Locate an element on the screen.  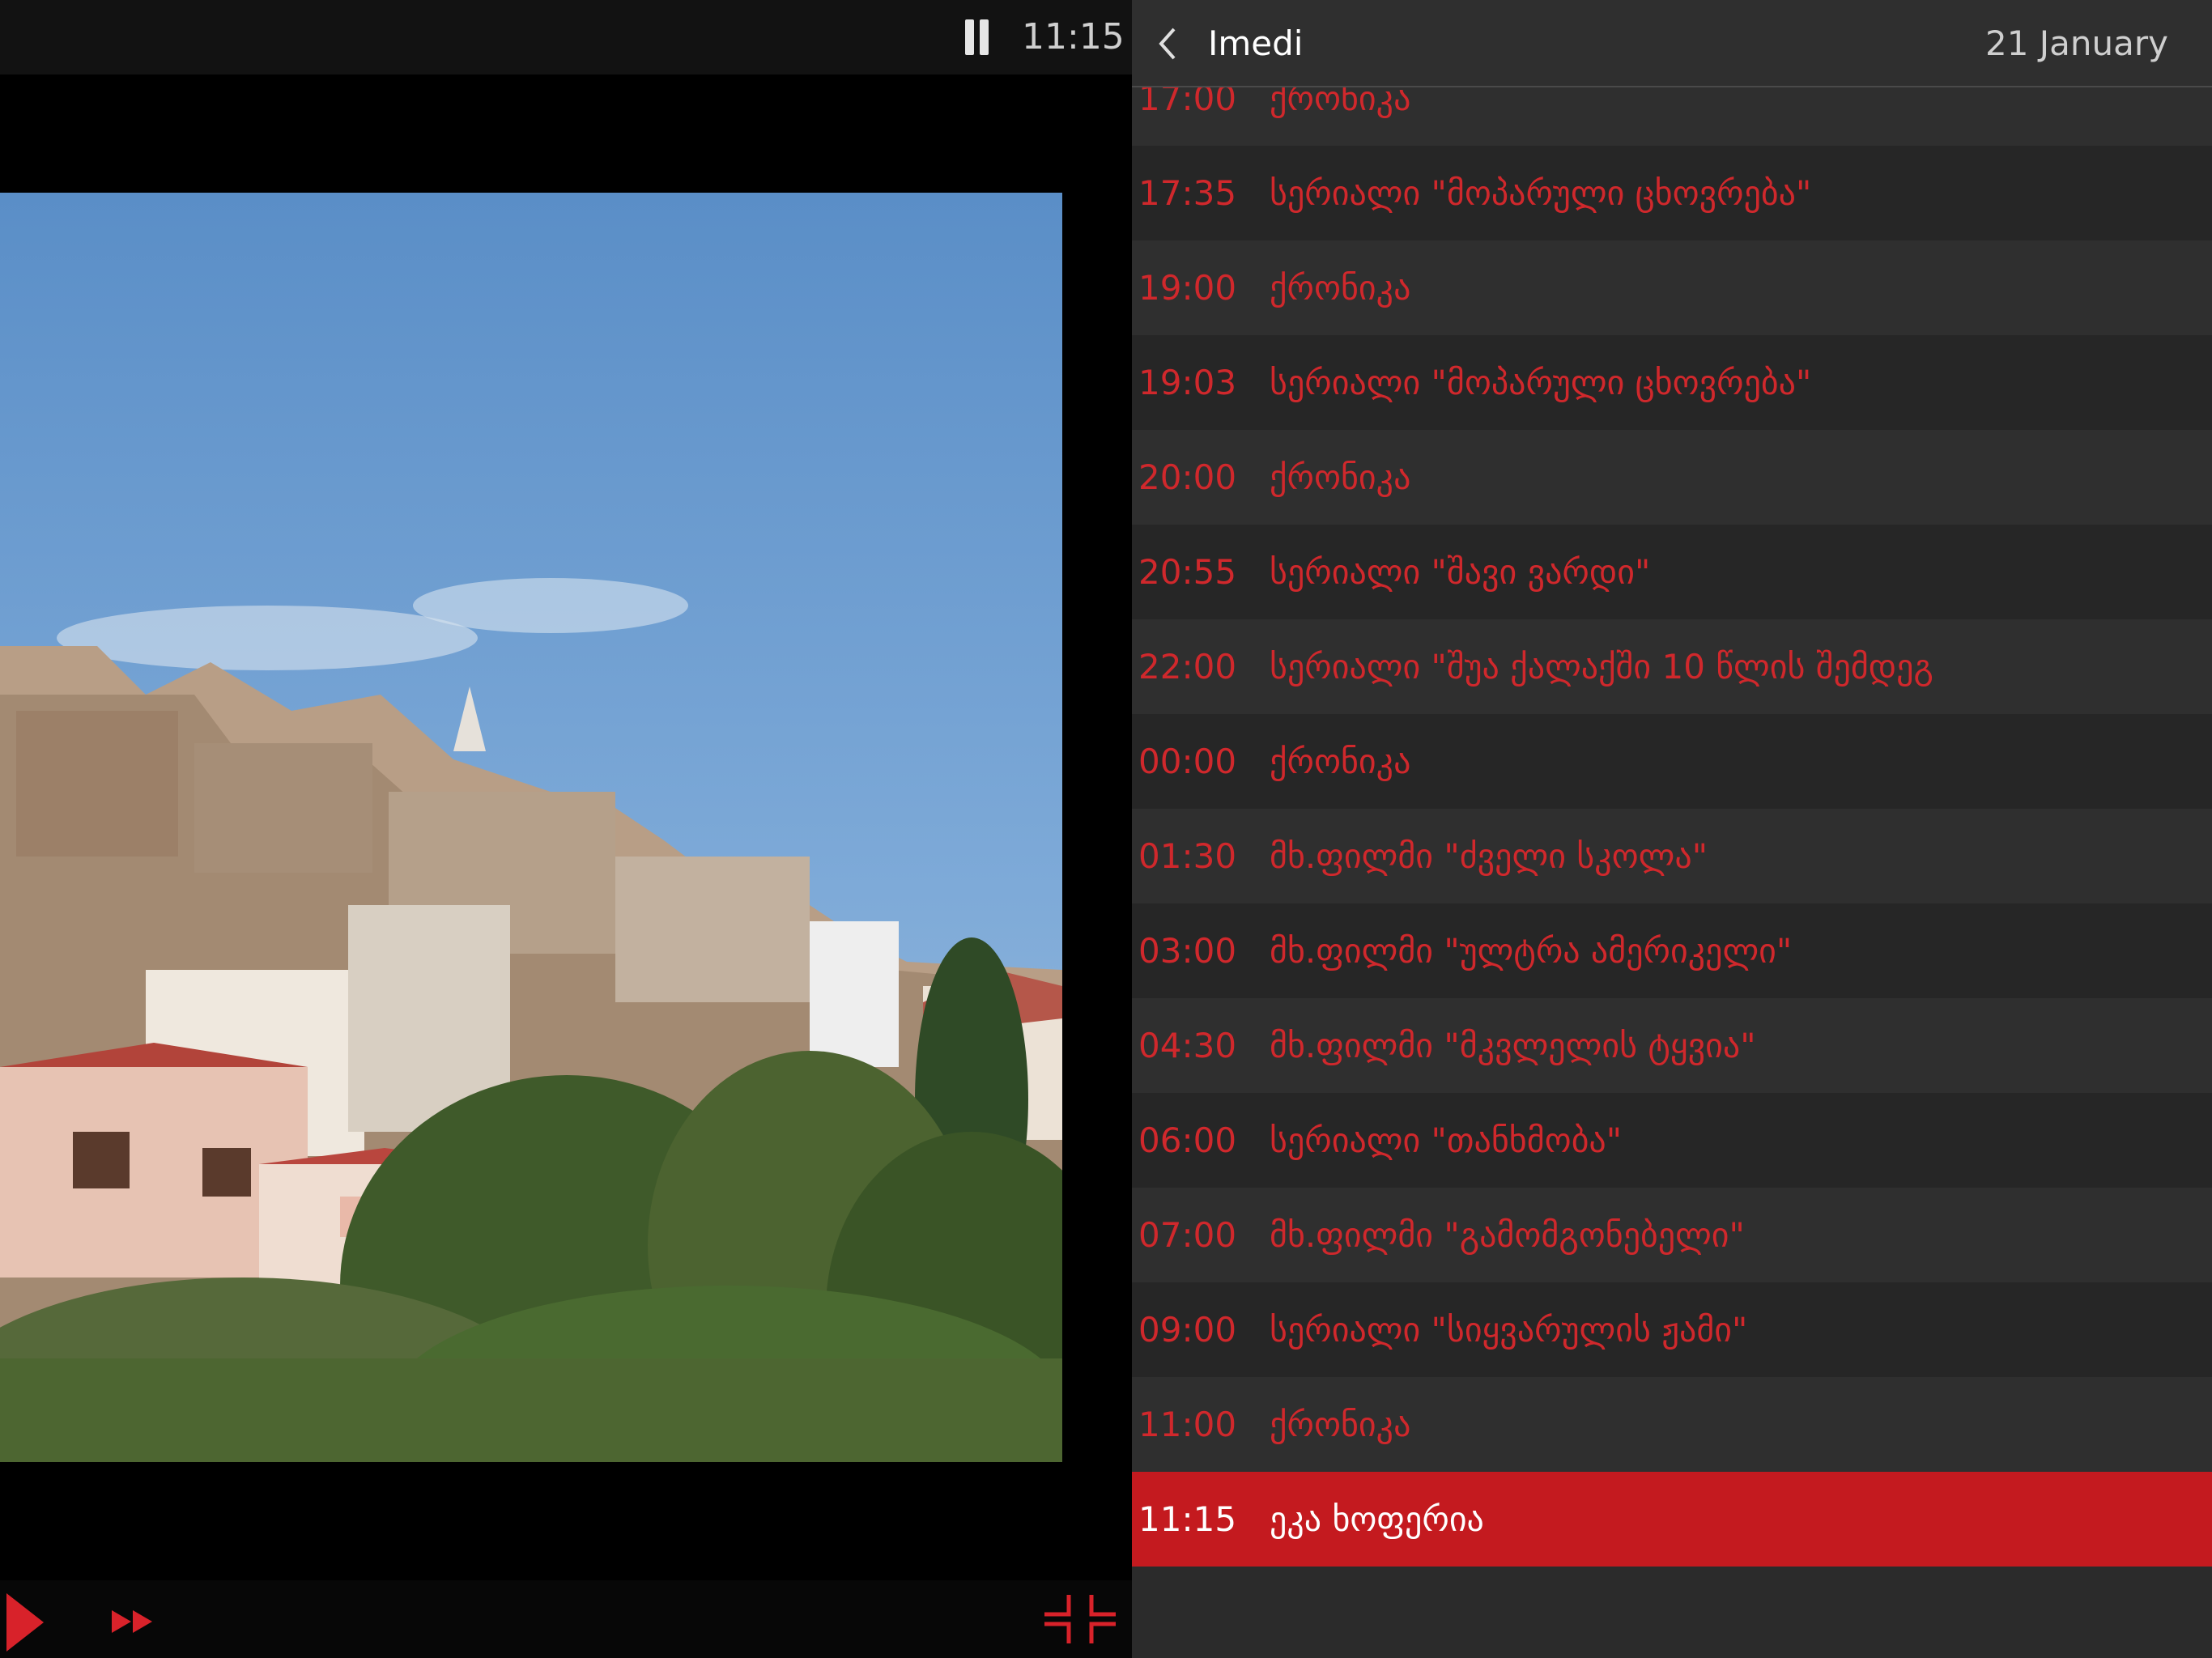
program-row: 19:00 ქრონიკა is located at coordinates (1672, 287).